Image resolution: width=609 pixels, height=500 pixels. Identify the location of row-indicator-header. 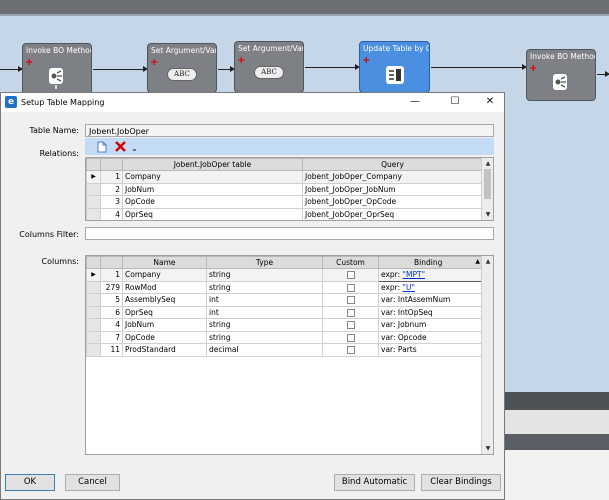
(93, 262).